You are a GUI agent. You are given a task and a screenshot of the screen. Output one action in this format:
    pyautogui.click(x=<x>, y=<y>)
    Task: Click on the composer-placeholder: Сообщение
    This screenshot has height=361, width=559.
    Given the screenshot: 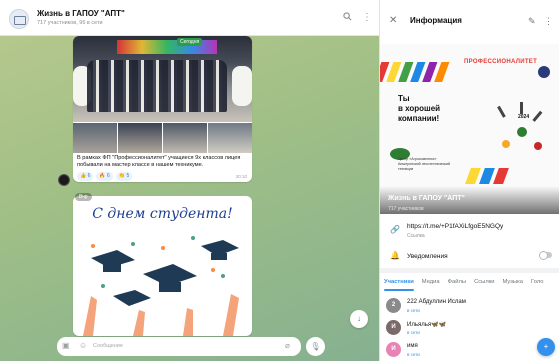 What is the action you would take?
    pyautogui.click(x=108, y=346)
    